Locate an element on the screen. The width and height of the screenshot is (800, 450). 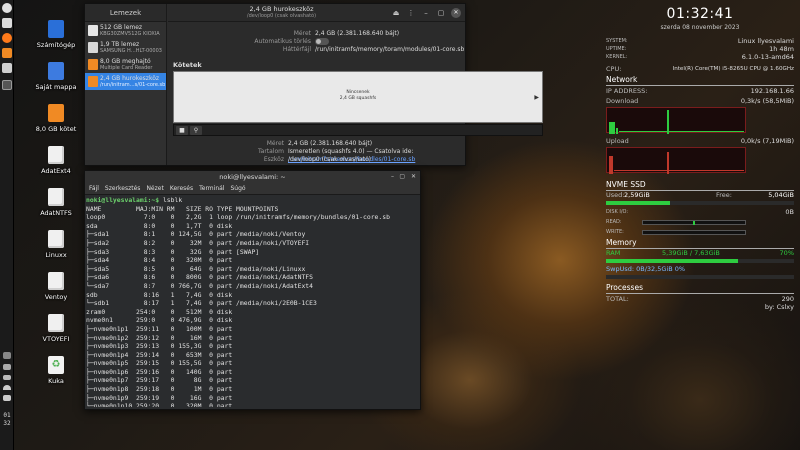
disk-io-label: DISK I/O: is located at coordinates (617, 212).